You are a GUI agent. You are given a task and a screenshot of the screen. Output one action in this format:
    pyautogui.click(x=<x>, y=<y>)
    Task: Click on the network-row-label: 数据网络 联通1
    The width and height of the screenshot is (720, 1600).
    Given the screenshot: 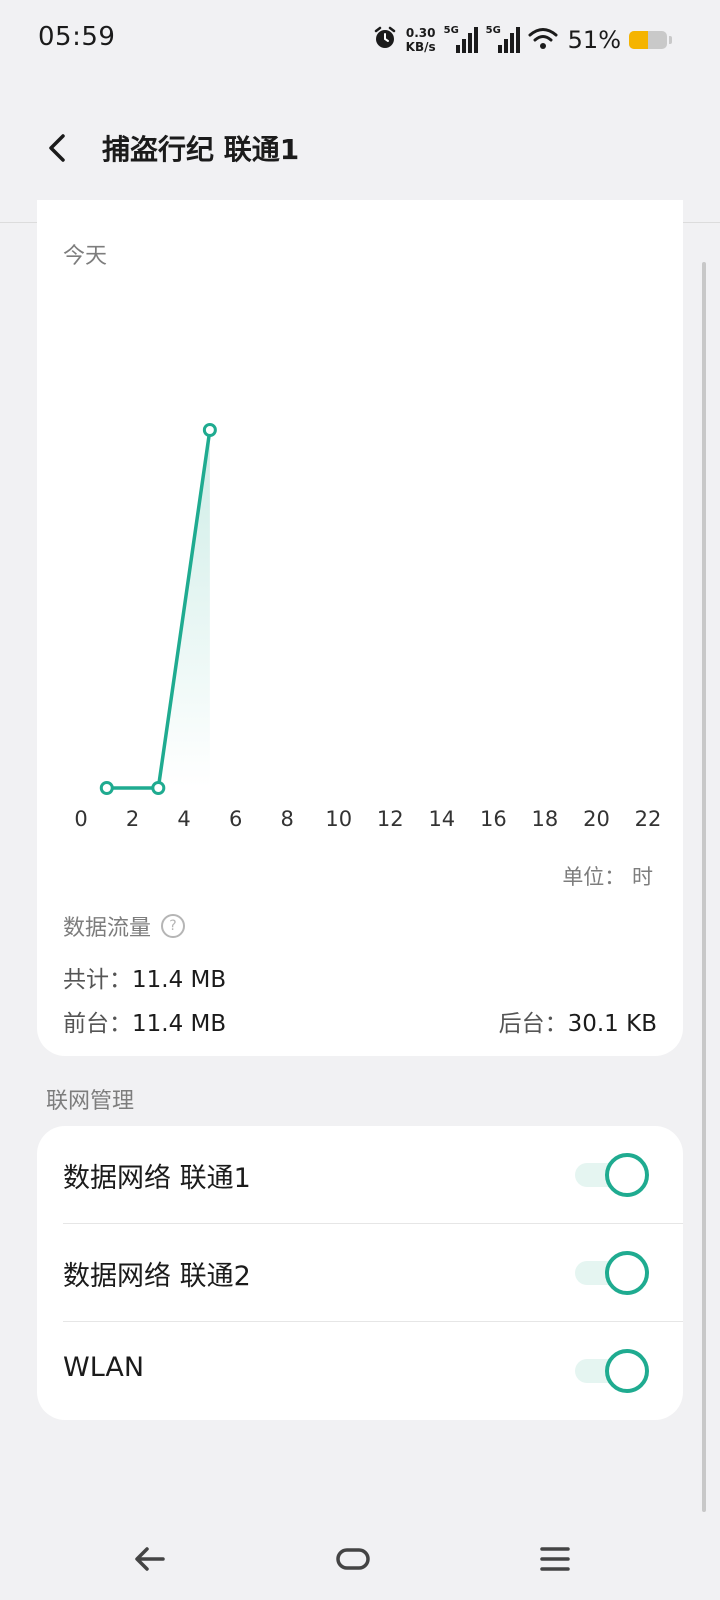 What is the action you would take?
    pyautogui.click(x=157, y=1178)
    